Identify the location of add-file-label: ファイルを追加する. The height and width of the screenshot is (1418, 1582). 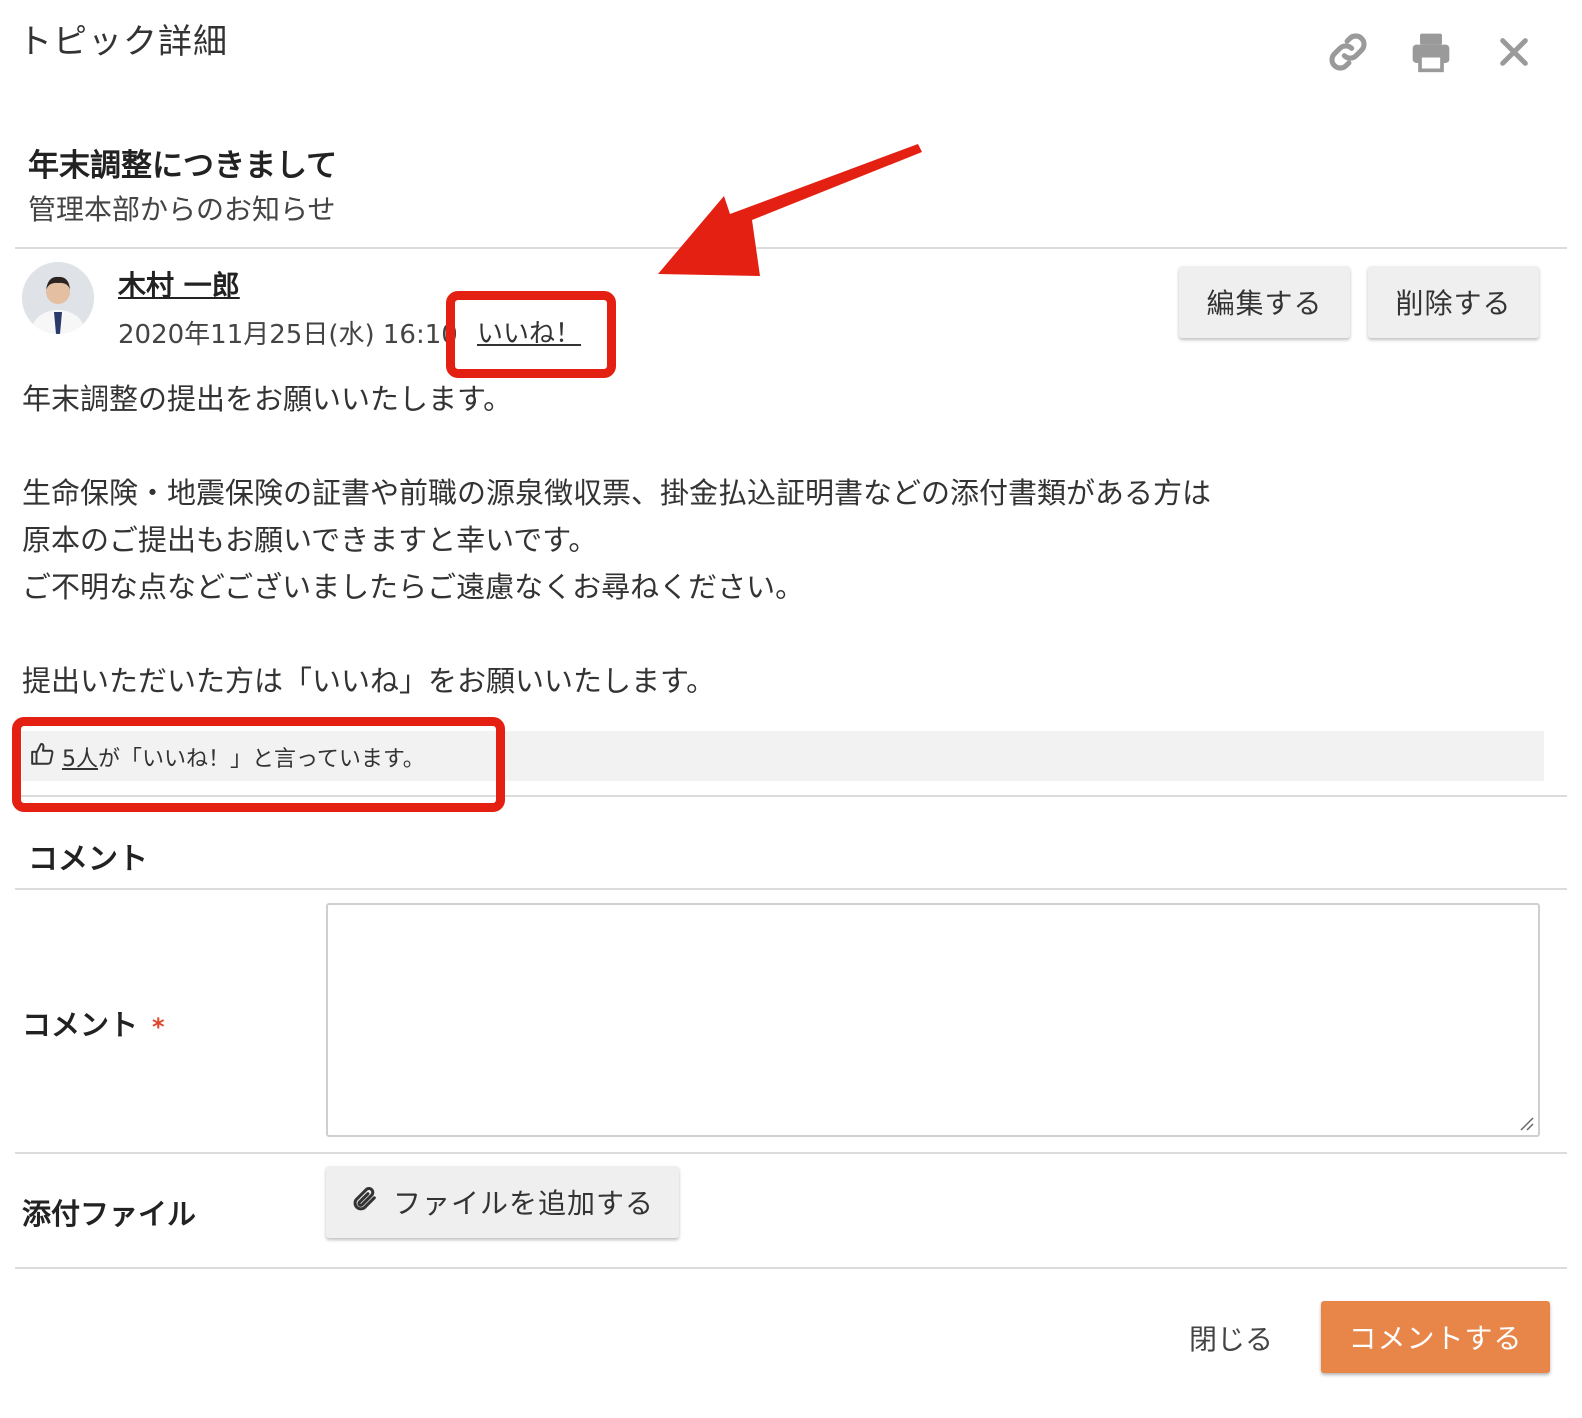
(523, 1203).